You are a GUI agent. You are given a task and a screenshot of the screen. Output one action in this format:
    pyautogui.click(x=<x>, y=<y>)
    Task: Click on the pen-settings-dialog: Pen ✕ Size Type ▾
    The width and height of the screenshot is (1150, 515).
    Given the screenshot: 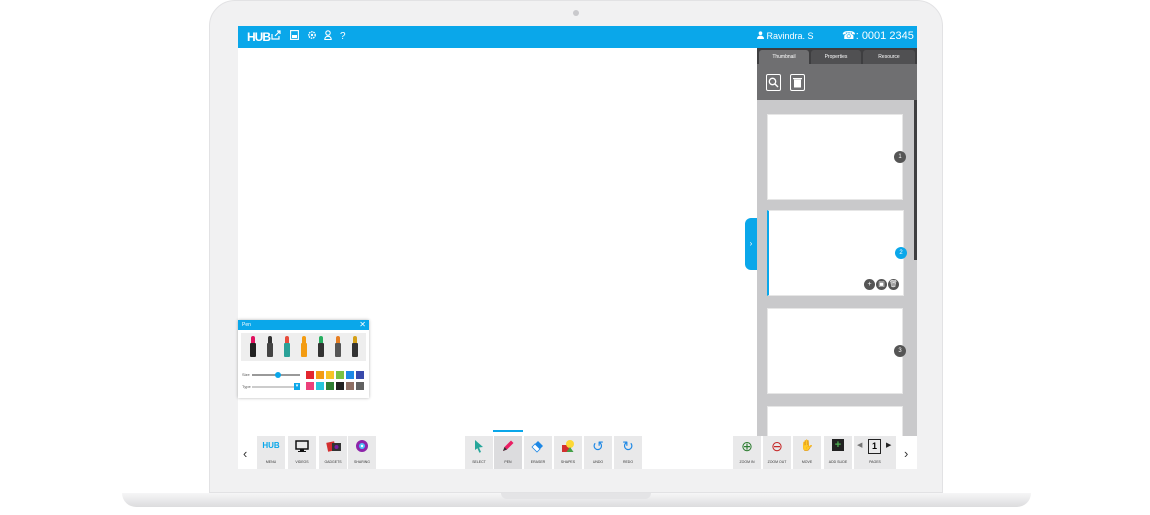 What is the action you would take?
    pyautogui.click(x=303, y=359)
    